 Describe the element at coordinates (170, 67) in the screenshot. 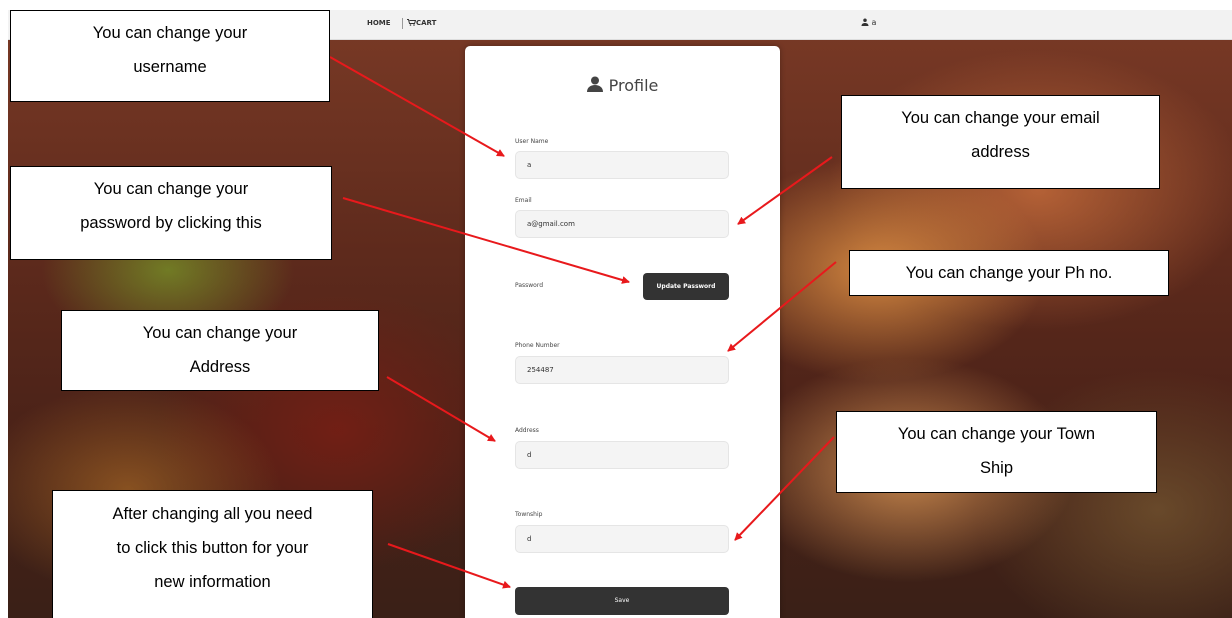

I see `note-username-line-2: username` at that location.